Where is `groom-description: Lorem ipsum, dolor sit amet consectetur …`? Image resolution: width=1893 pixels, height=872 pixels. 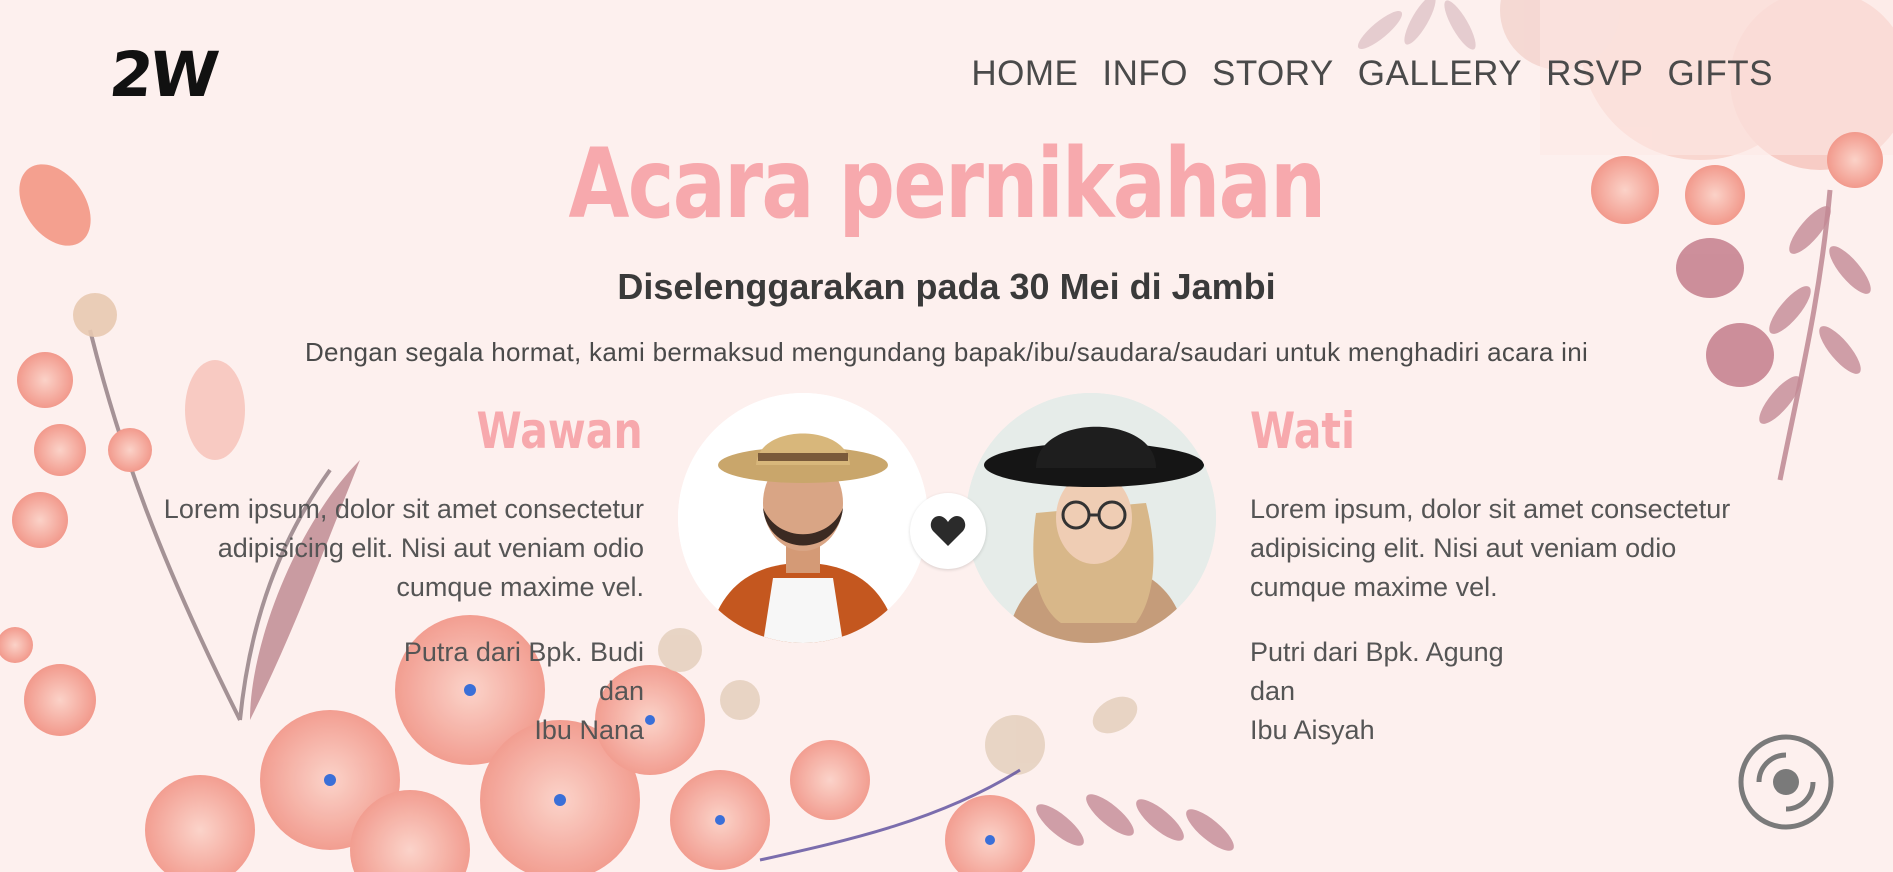 groom-description: Lorem ipsum, dolor sit amet consectetur … is located at coordinates (403, 548).